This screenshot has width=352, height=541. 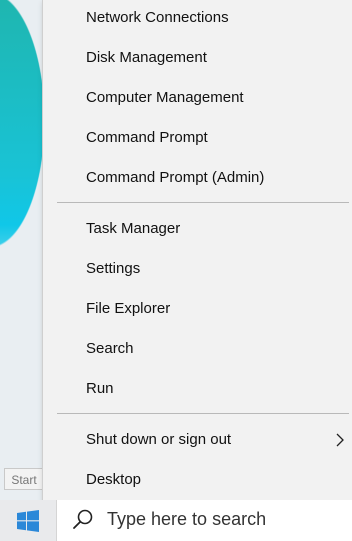 What do you see at coordinates (197, 349) in the screenshot?
I see `menu-item-search: Search` at bounding box center [197, 349].